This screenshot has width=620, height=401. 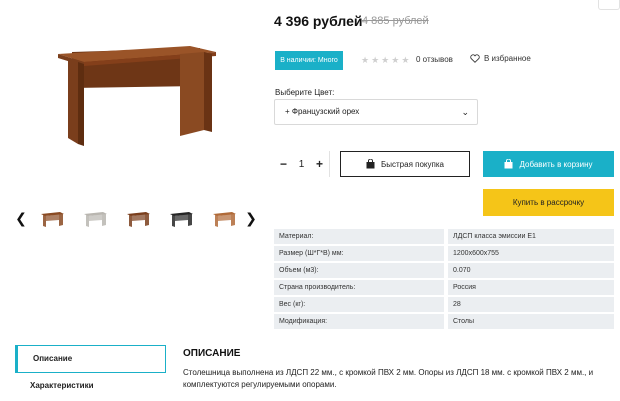 I want to click on spec-key: Размер (Ш*Г*В) мм:, so click(x=359, y=253).